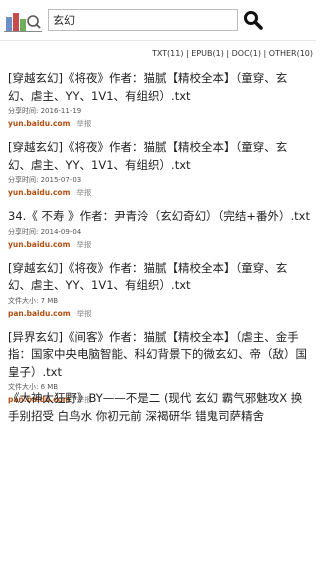 The width and height of the screenshot is (320, 562). I want to click on filter-epub: EPUB(1), so click(207, 53).